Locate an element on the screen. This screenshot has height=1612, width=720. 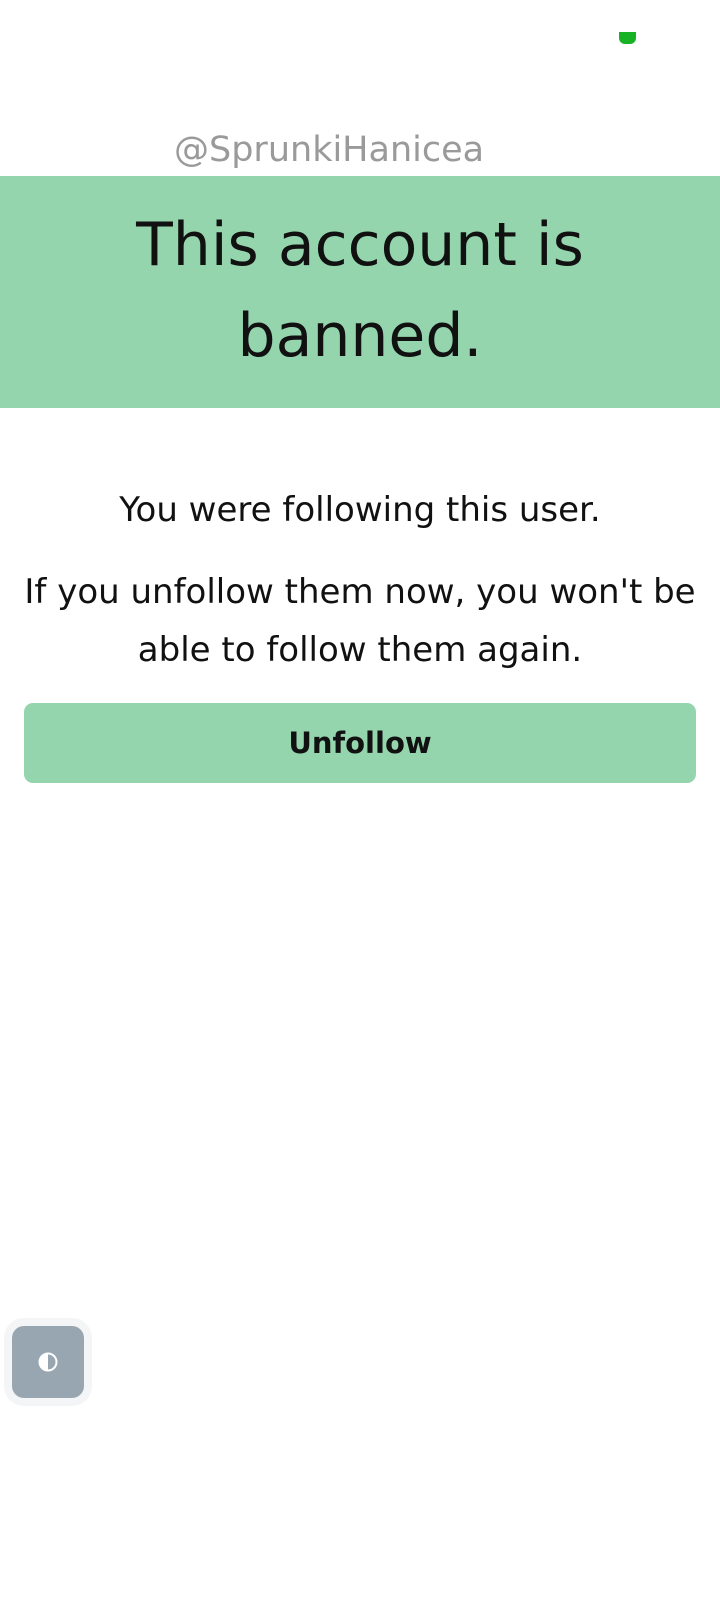
unfollow-button: Unfollow is located at coordinates (360, 743).